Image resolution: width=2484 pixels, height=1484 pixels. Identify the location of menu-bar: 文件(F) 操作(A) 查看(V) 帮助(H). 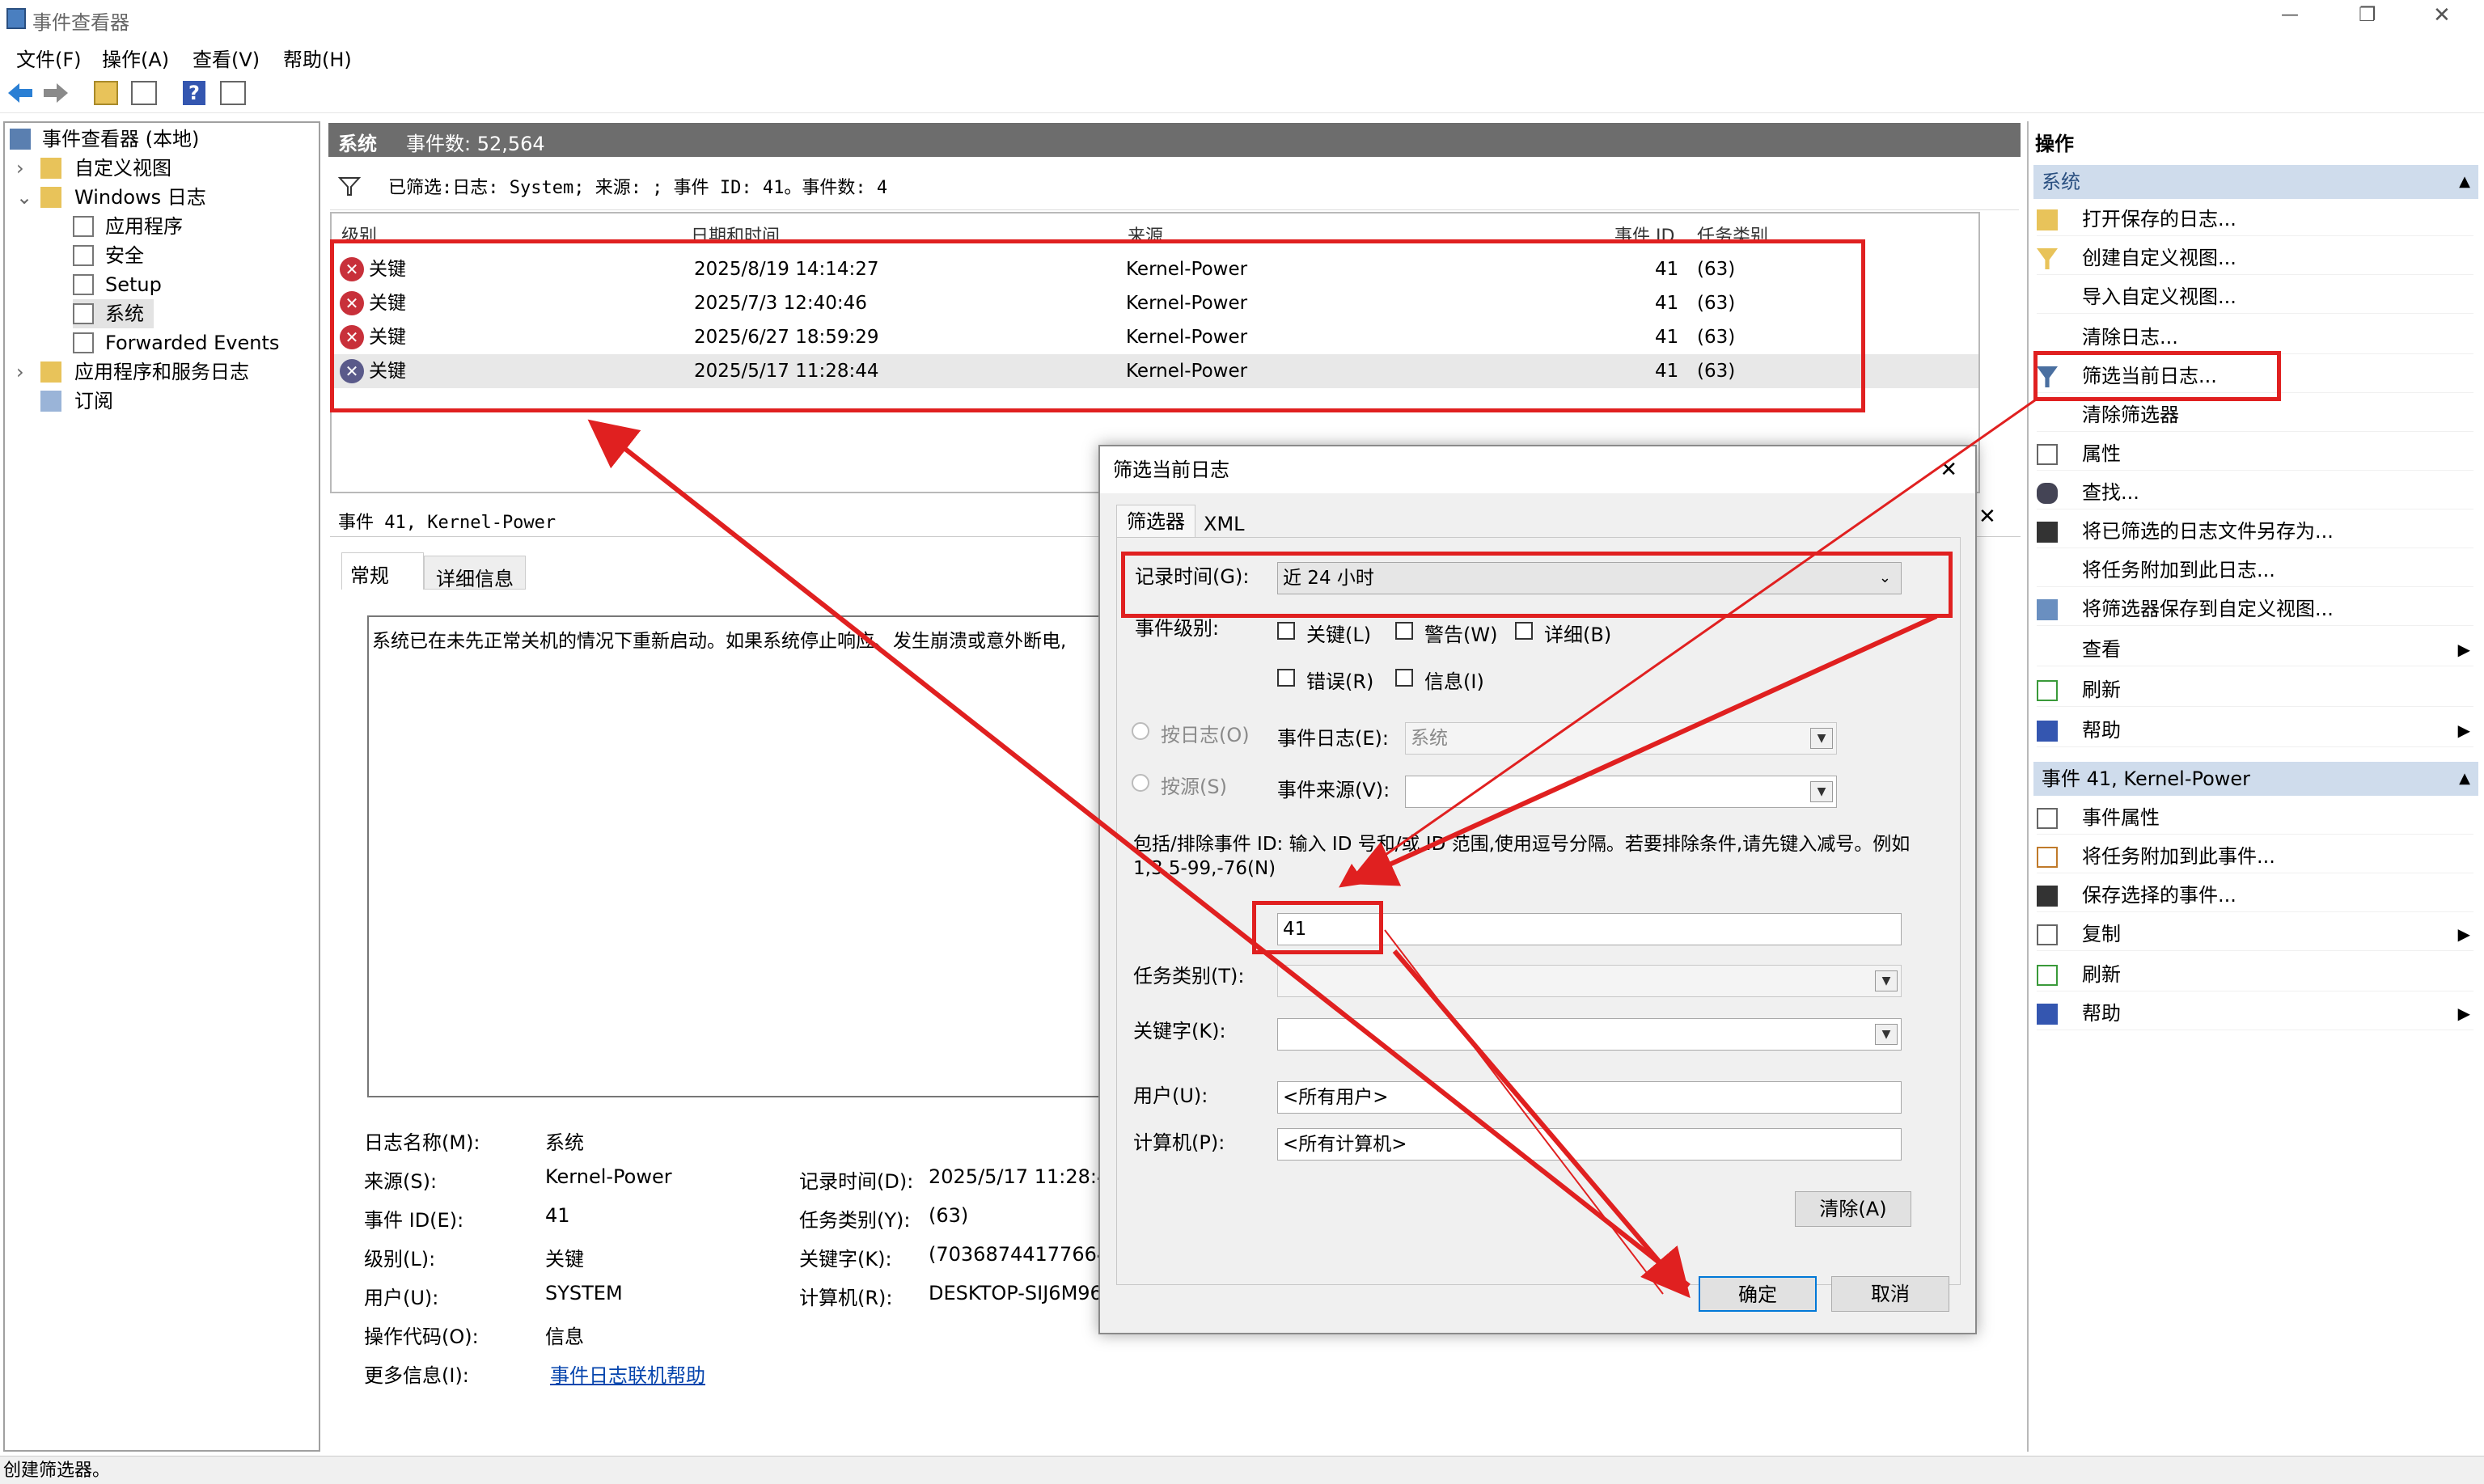
(1242, 55).